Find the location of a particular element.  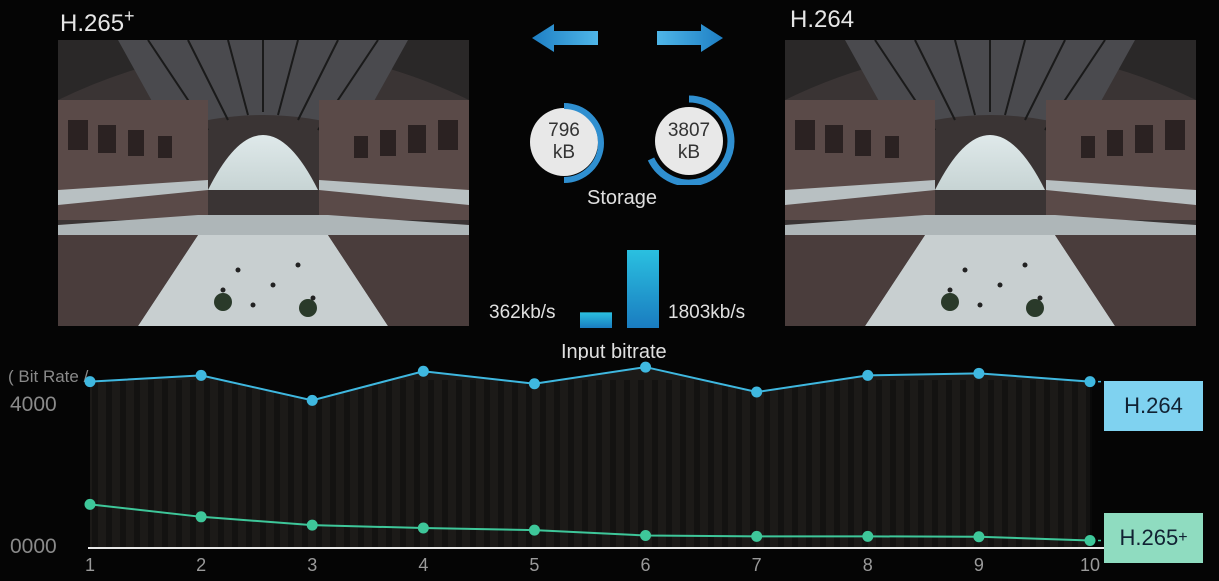

legend-h265-sup: + is located at coordinates (1183, 537).